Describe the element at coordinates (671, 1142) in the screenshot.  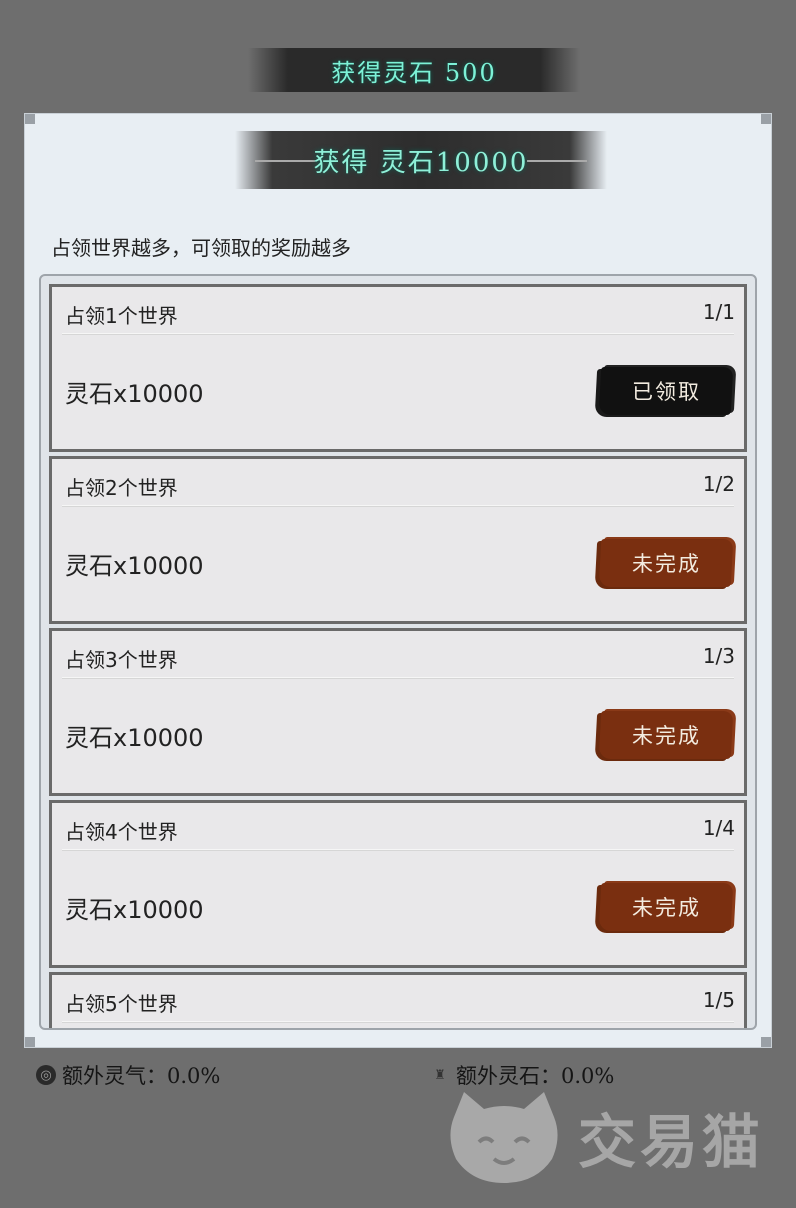
I see `watermark-text: 交易猫` at that location.